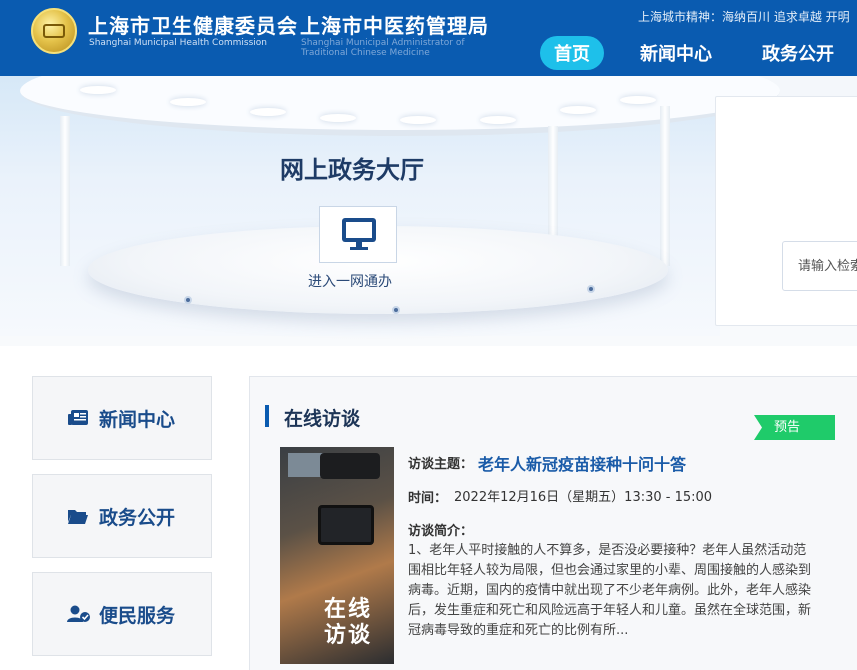  What do you see at coordinates (583, 497) in the screenshot?
I see `interview-time: 2022年12月16日（星期五）13:30 - 15:00` at bounding box center [583, 497].